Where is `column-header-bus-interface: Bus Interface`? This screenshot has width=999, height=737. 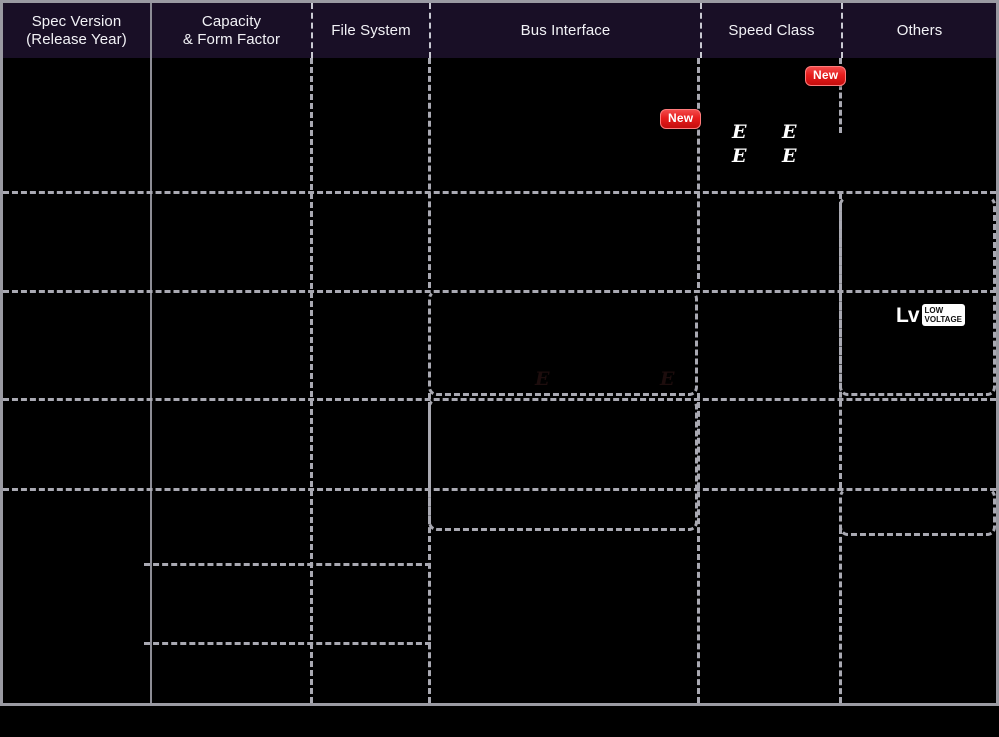
column-header-bus-interface: Bus Interface is located at coordinates (566, 30).